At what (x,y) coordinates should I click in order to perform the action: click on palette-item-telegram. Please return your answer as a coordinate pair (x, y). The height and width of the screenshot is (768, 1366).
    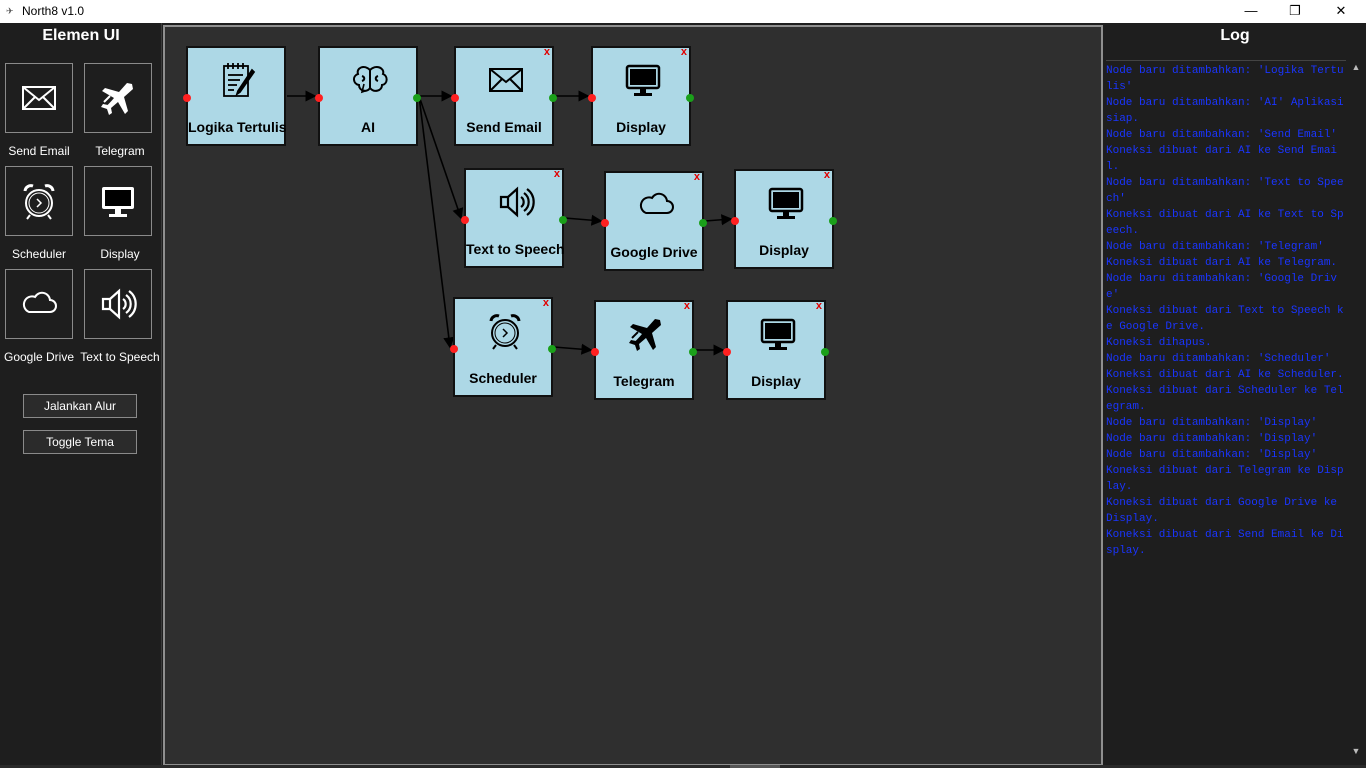
    Looking at the image, I should click on (118, 98).